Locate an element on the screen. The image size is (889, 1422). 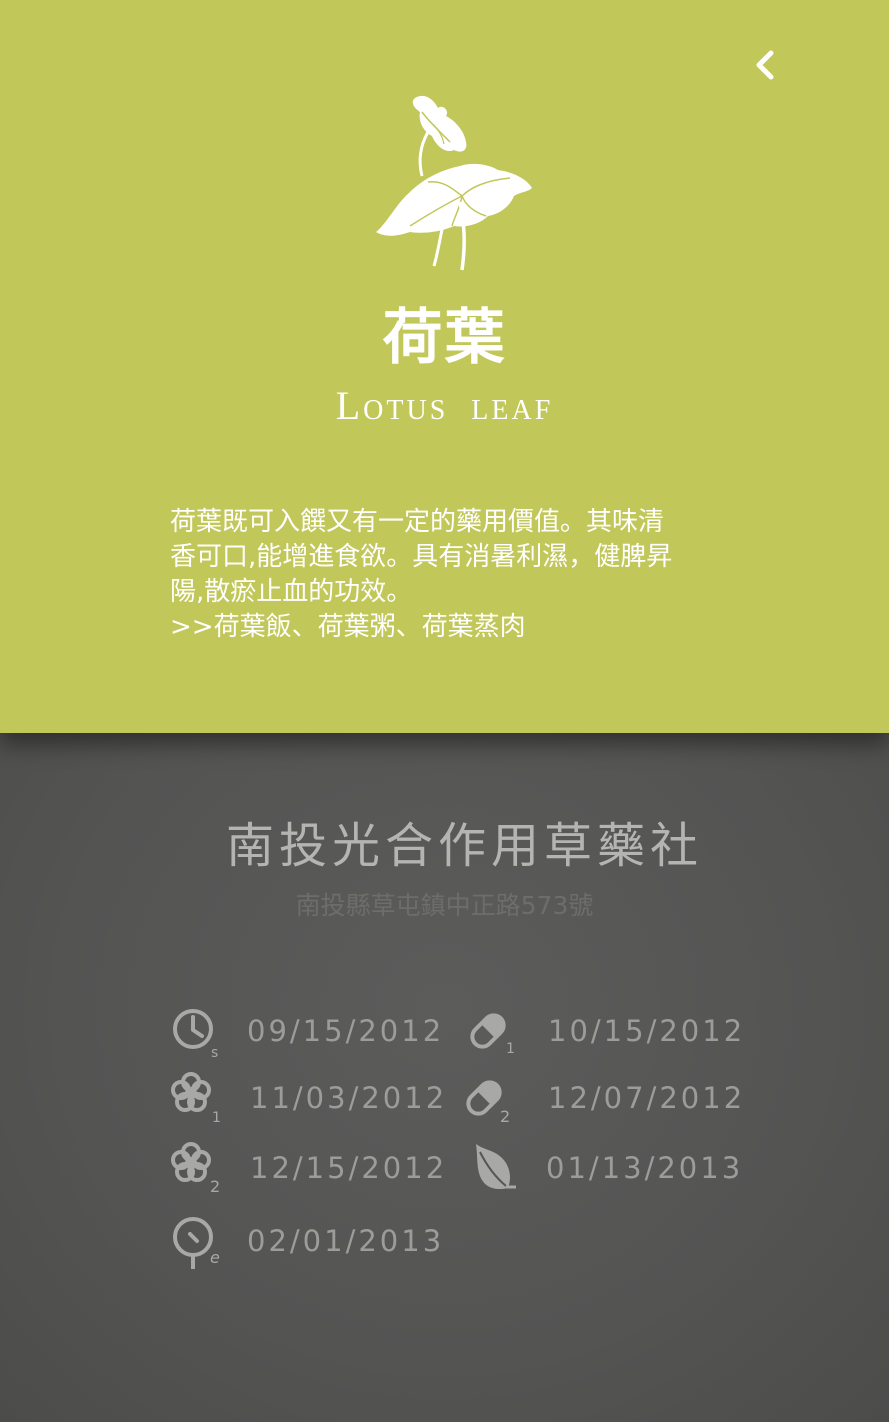
schedule-date: 12/15/2012 is located at coordinates (349, 1168).